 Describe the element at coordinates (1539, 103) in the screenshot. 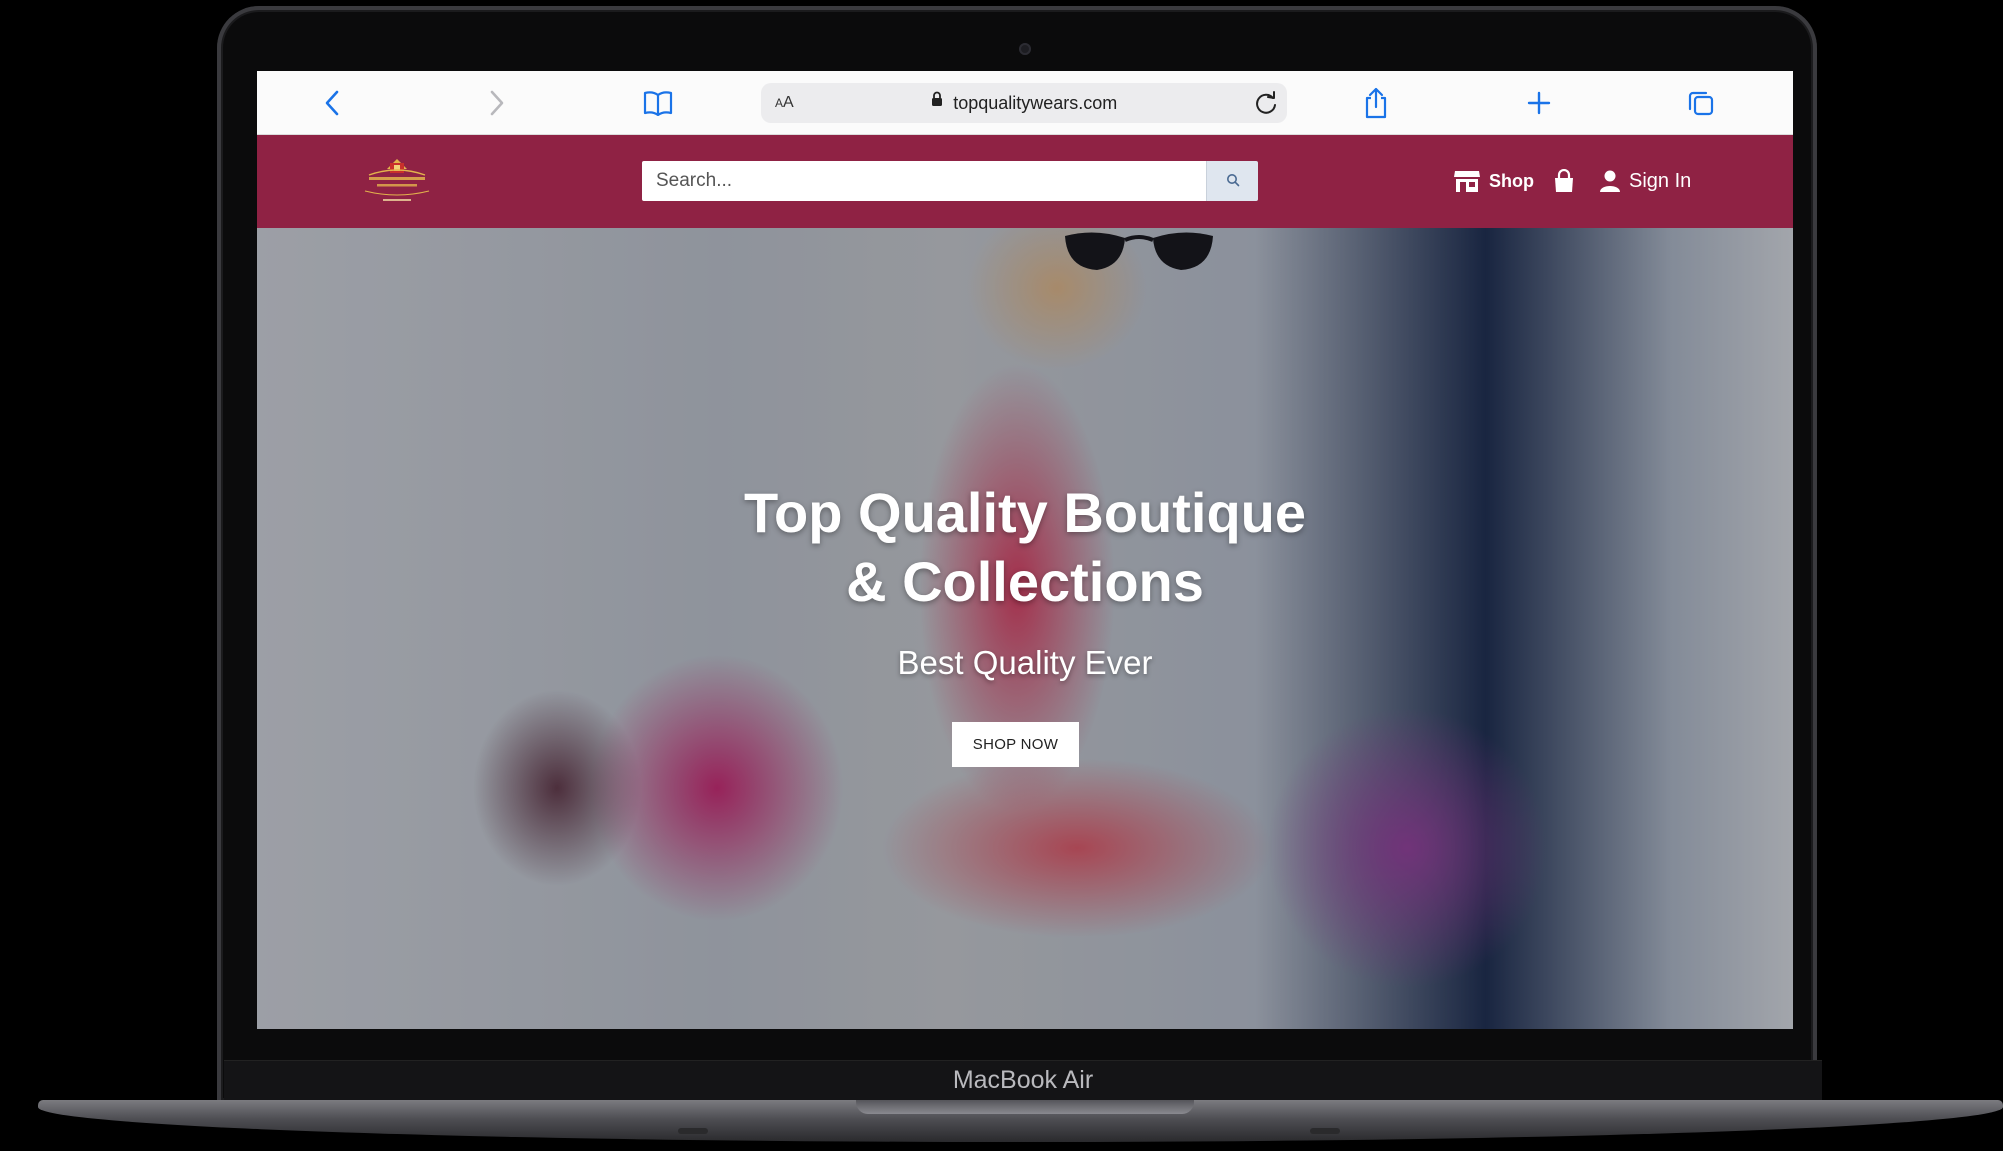

I see `new-tab-plus-icon` at that location.